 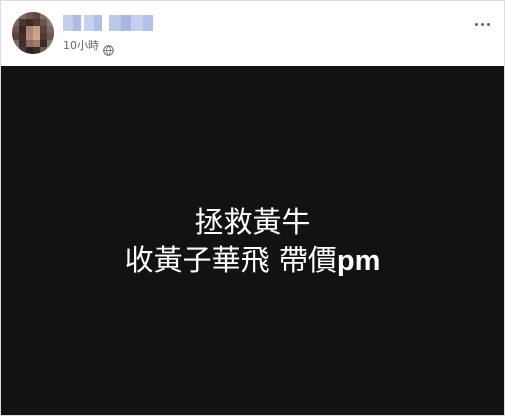 I want to click on image-text-line-2: 收黃子華飛 帶價pm, so click(x=252, y=260).